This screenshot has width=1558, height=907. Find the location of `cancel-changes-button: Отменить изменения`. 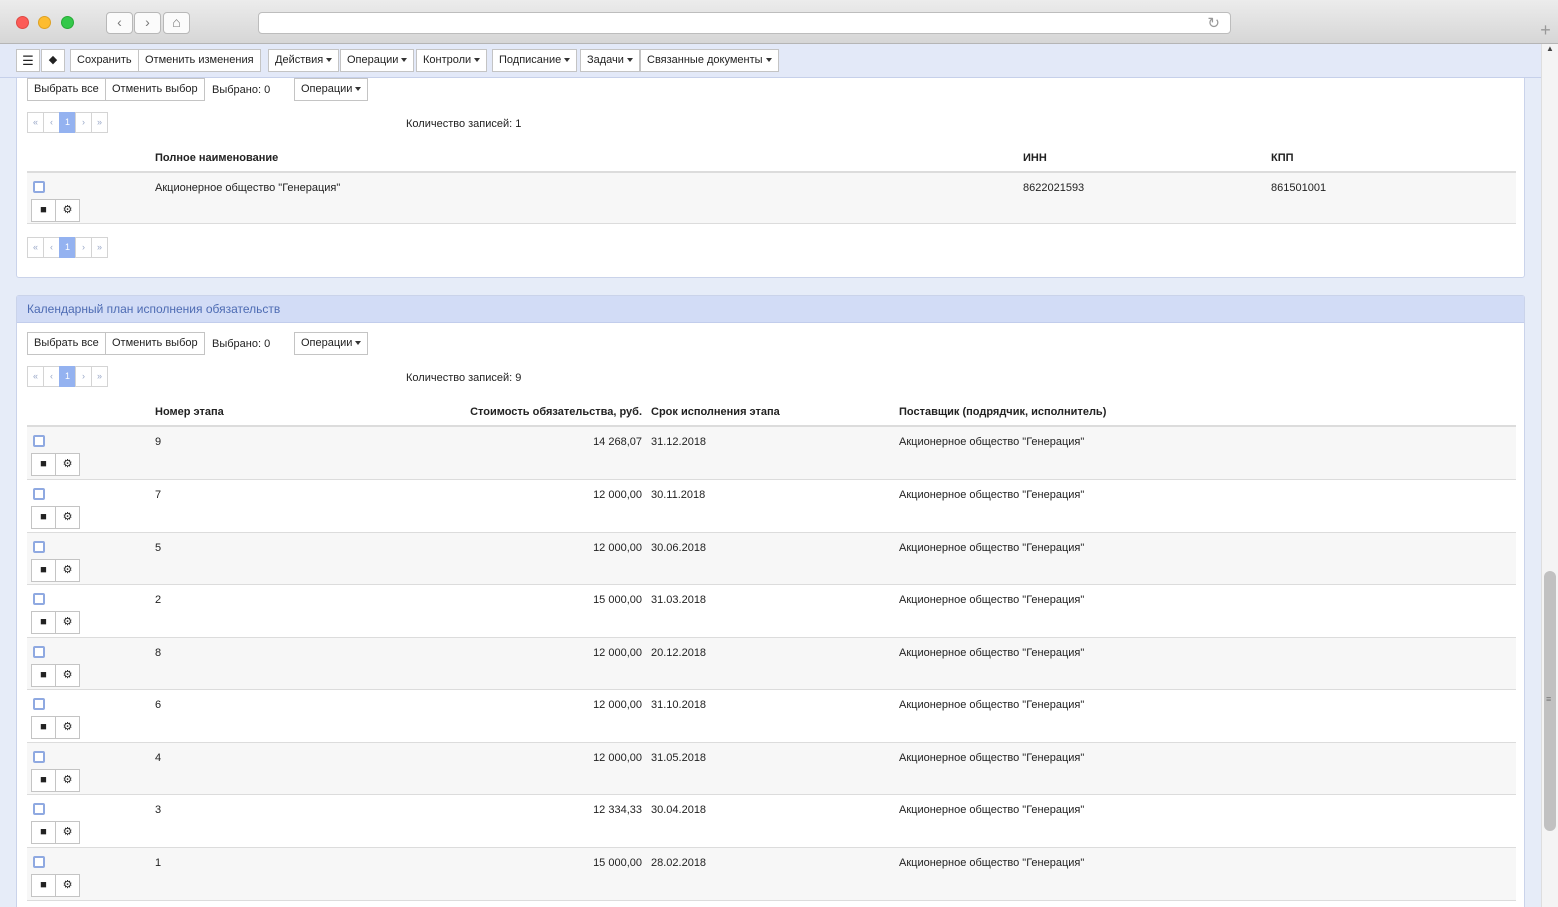

cancel-changes-button: Отменить изменения is located at coordinates (199, 60).